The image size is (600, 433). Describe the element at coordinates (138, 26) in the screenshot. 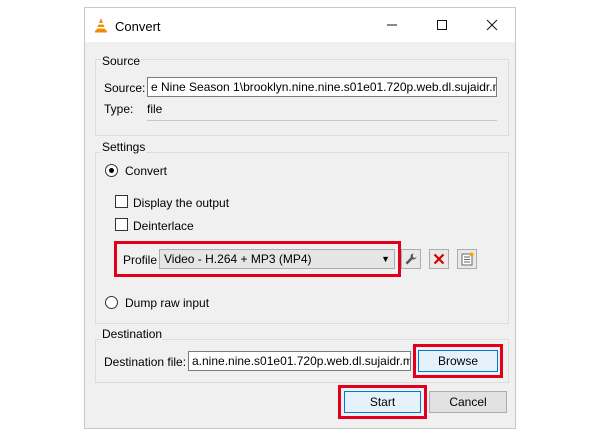

I see `window-title: Convert` at that location.